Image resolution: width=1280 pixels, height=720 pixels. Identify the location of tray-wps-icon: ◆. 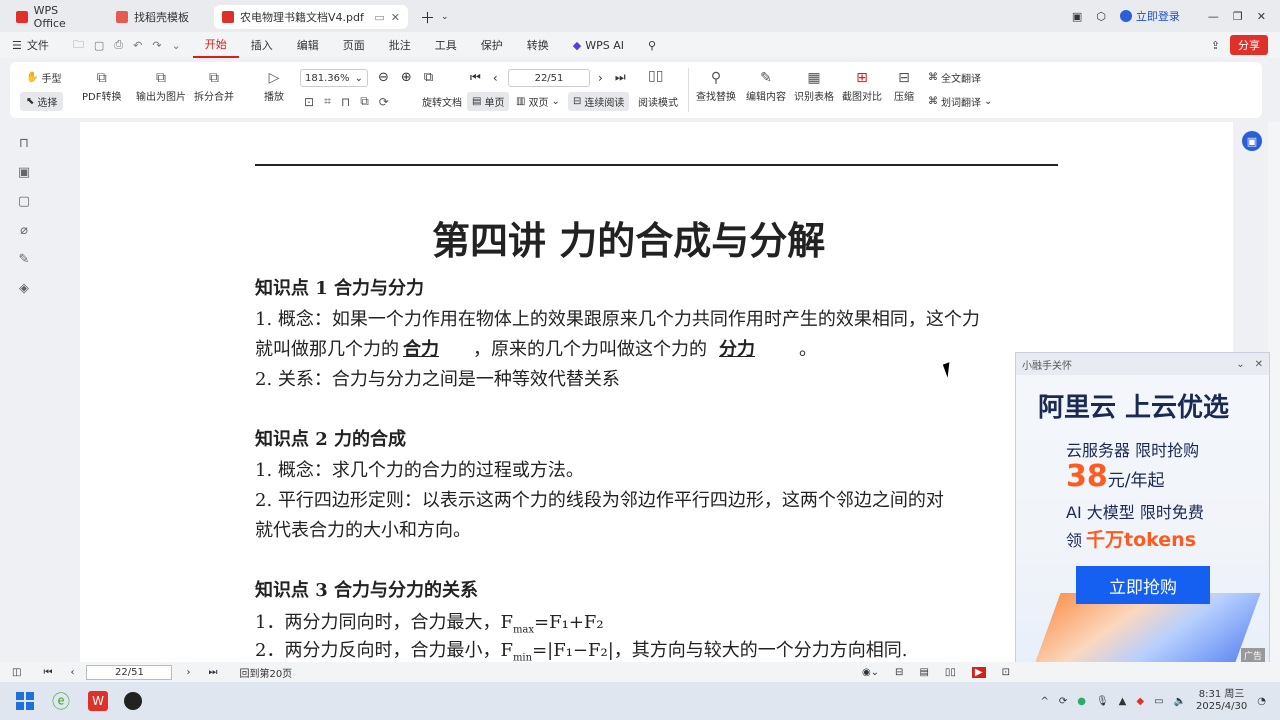
(1140, 701).